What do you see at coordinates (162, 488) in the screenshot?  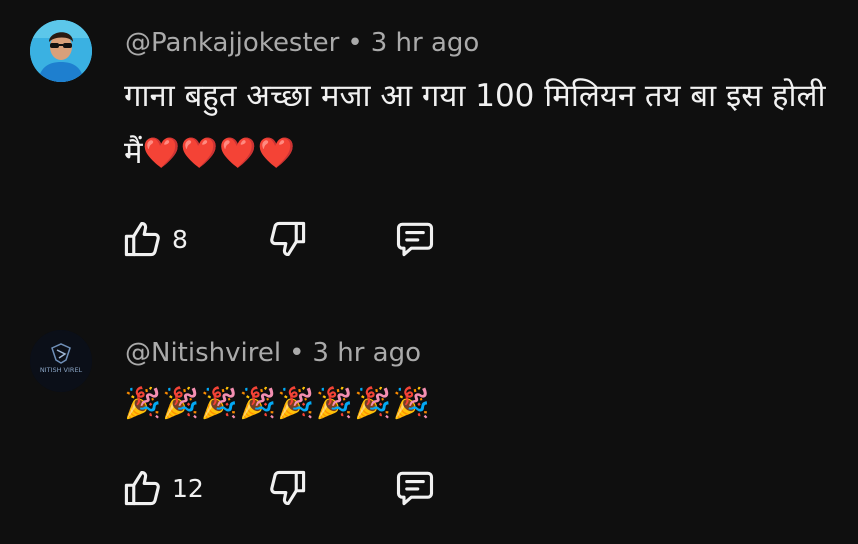 I see `like-button: 12` at bounding box center [162, 488].